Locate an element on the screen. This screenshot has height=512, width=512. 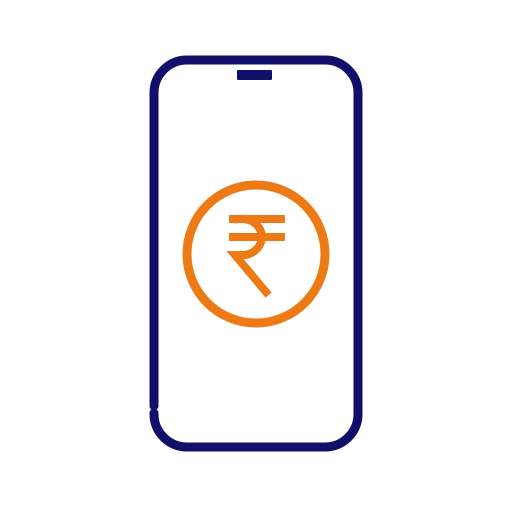
speaker-slot-icon is located at coordinates (254, 75).